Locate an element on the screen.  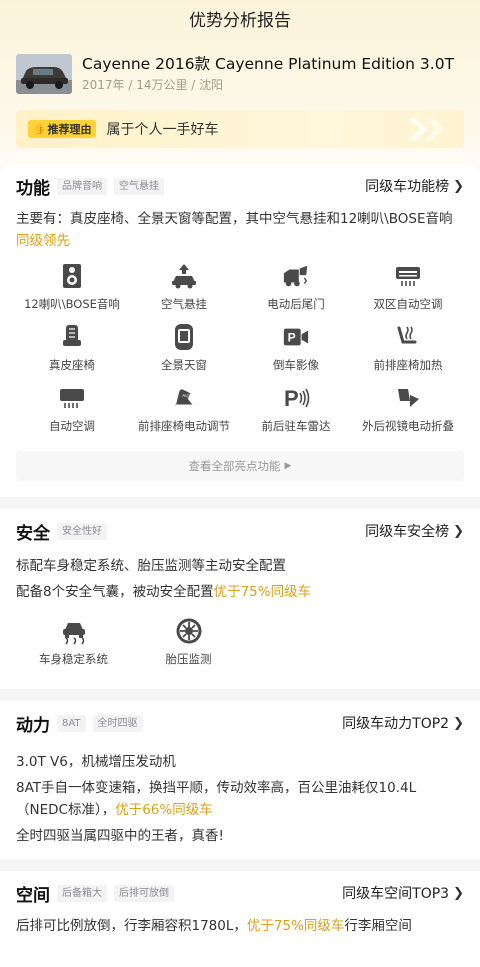
space-title: 空间 is located at coordinates (33, 895).